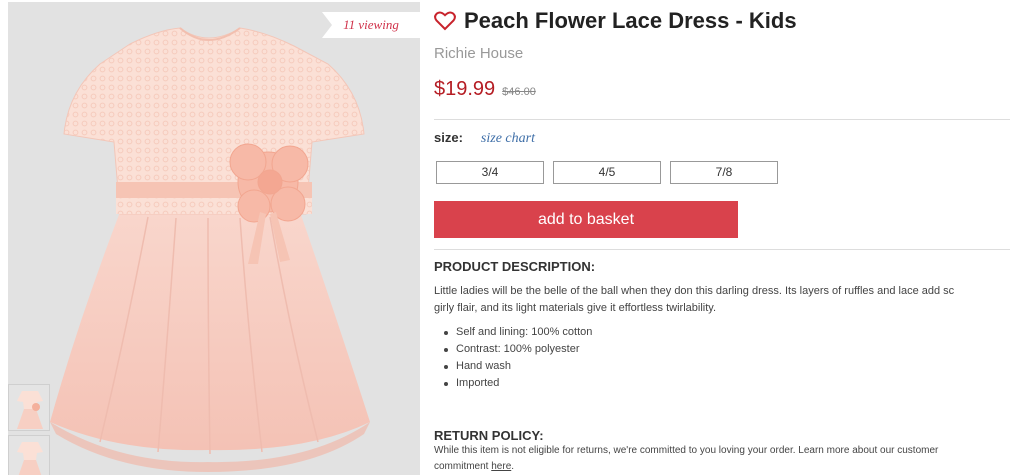 Image resolution: width=1010 pixels, height=475 pixels. I want to click on add-to-basket-button: add to basket, so click(586, 219).